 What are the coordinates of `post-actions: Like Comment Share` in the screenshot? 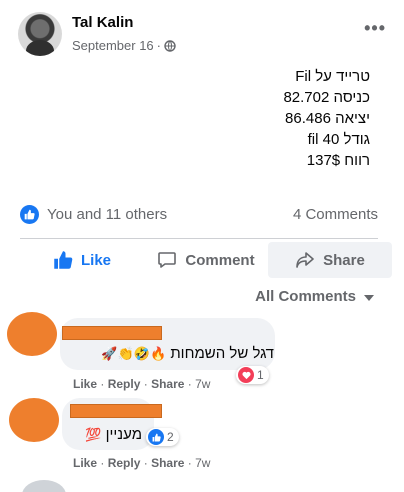 It's located at (206, 260).